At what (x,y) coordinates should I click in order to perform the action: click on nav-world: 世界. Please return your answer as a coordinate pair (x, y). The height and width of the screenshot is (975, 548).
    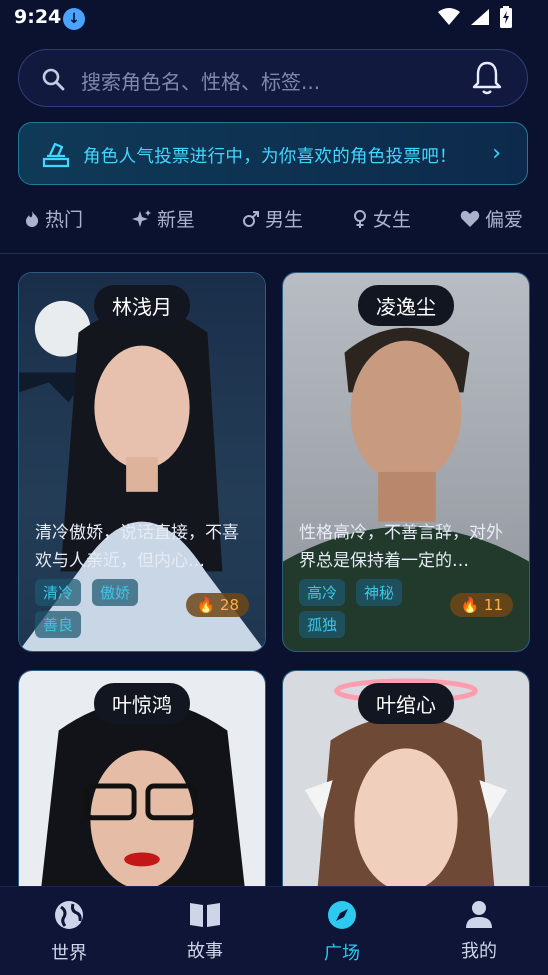
    Looking at the image, I should click on (69, 932).